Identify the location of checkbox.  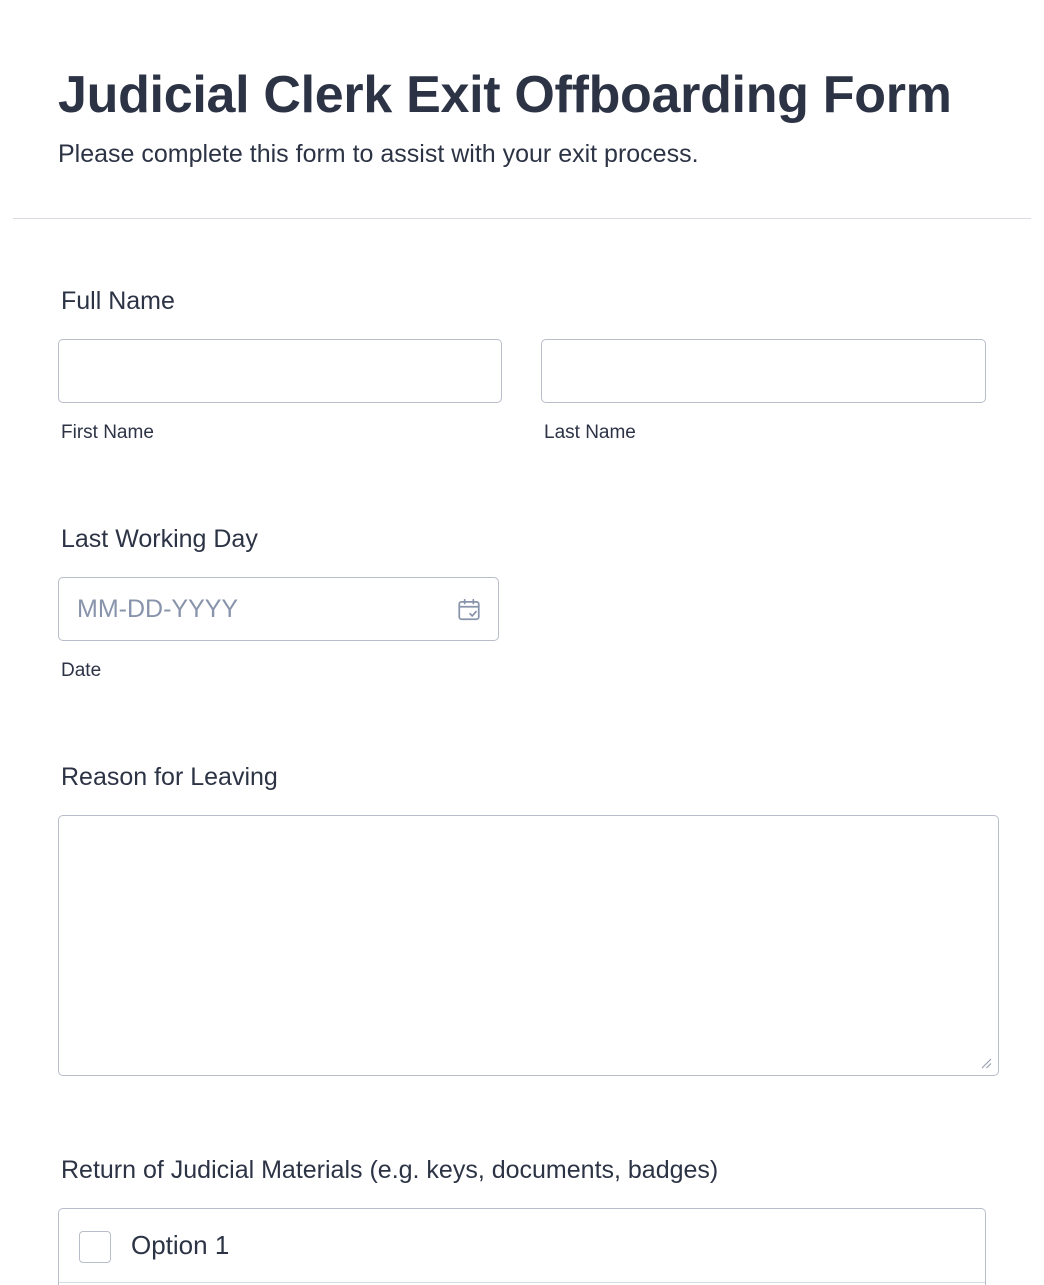
(95, 1247).